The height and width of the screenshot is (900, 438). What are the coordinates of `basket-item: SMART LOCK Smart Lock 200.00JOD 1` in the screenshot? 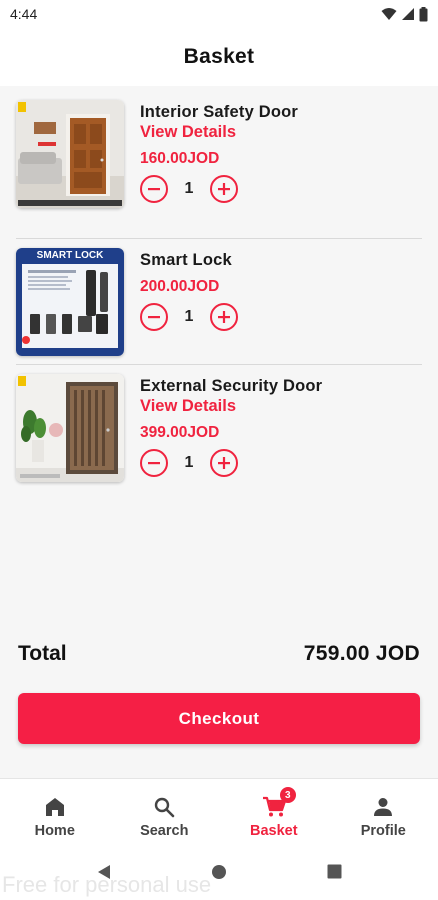 It's located at (219, 301).